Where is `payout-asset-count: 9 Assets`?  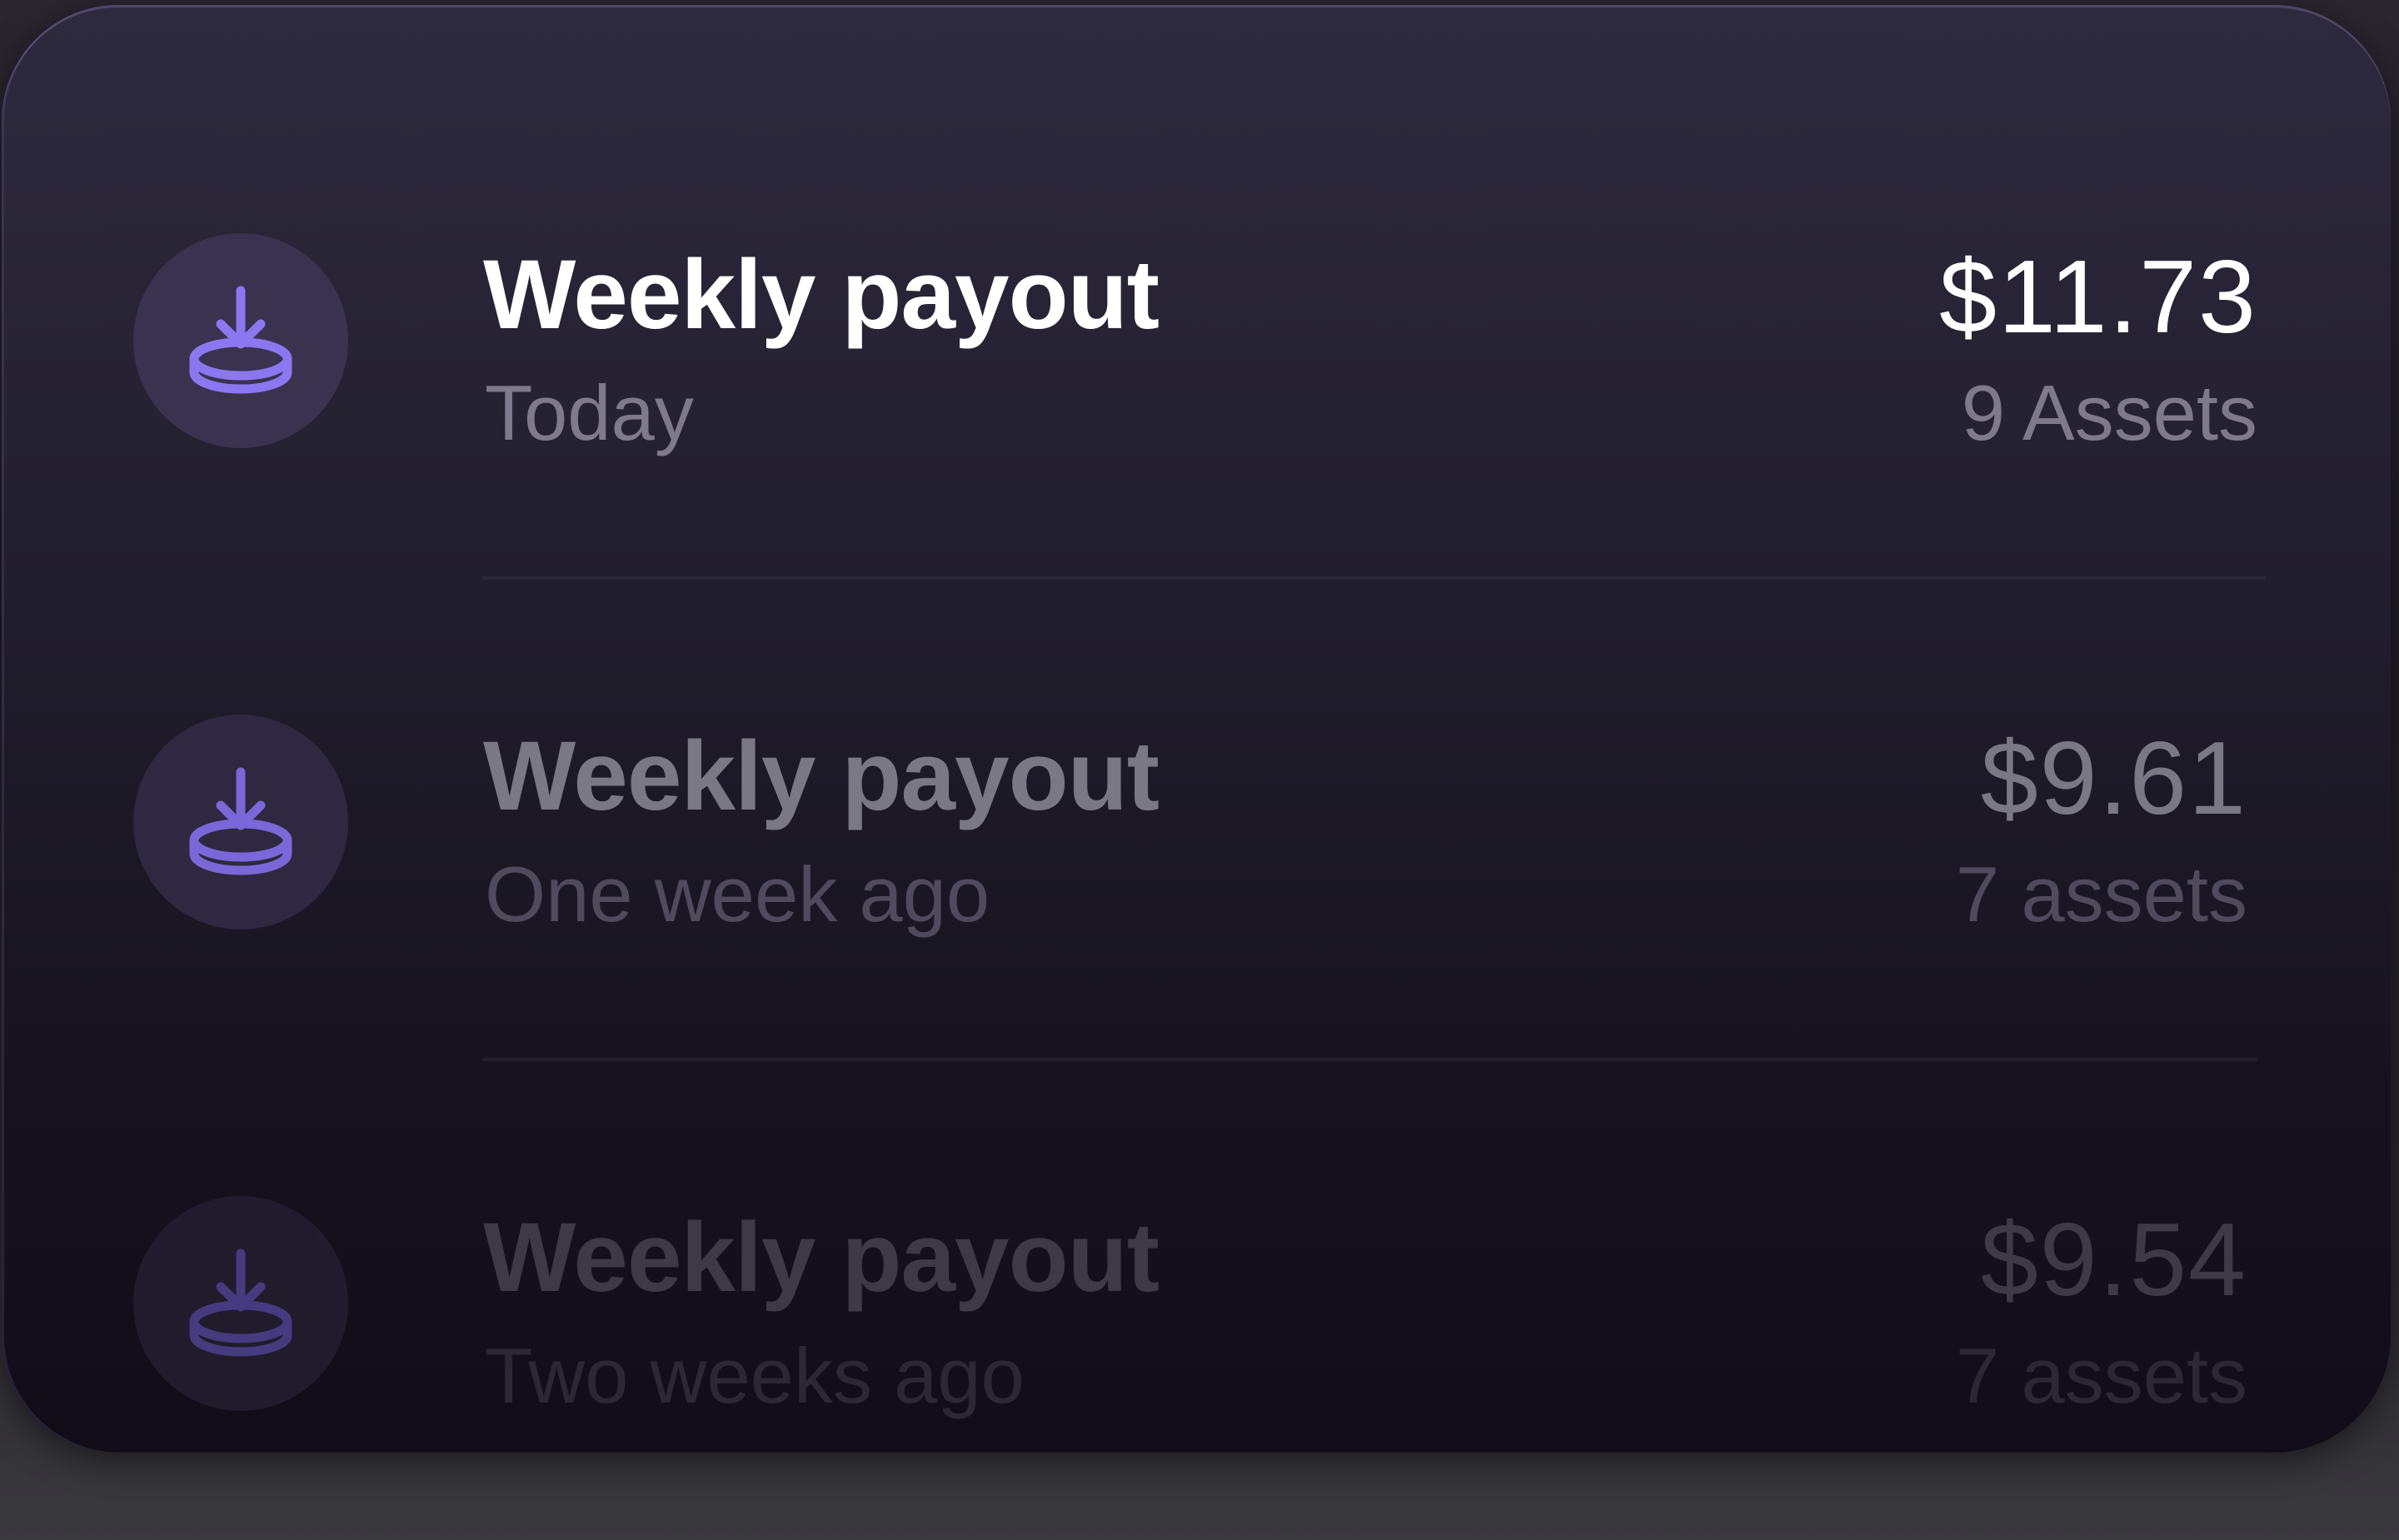
payout-asset-count: 9 Assets is located at coordinates (2109, 412).